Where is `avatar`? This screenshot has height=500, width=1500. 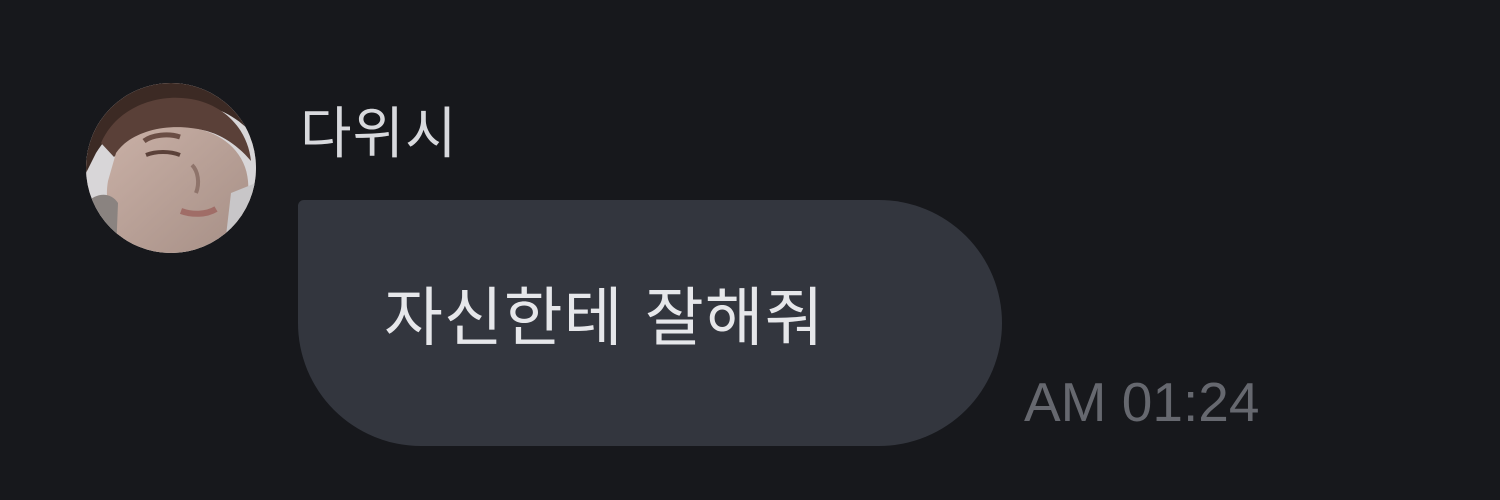 avatar is located at coordinates (171, 168).